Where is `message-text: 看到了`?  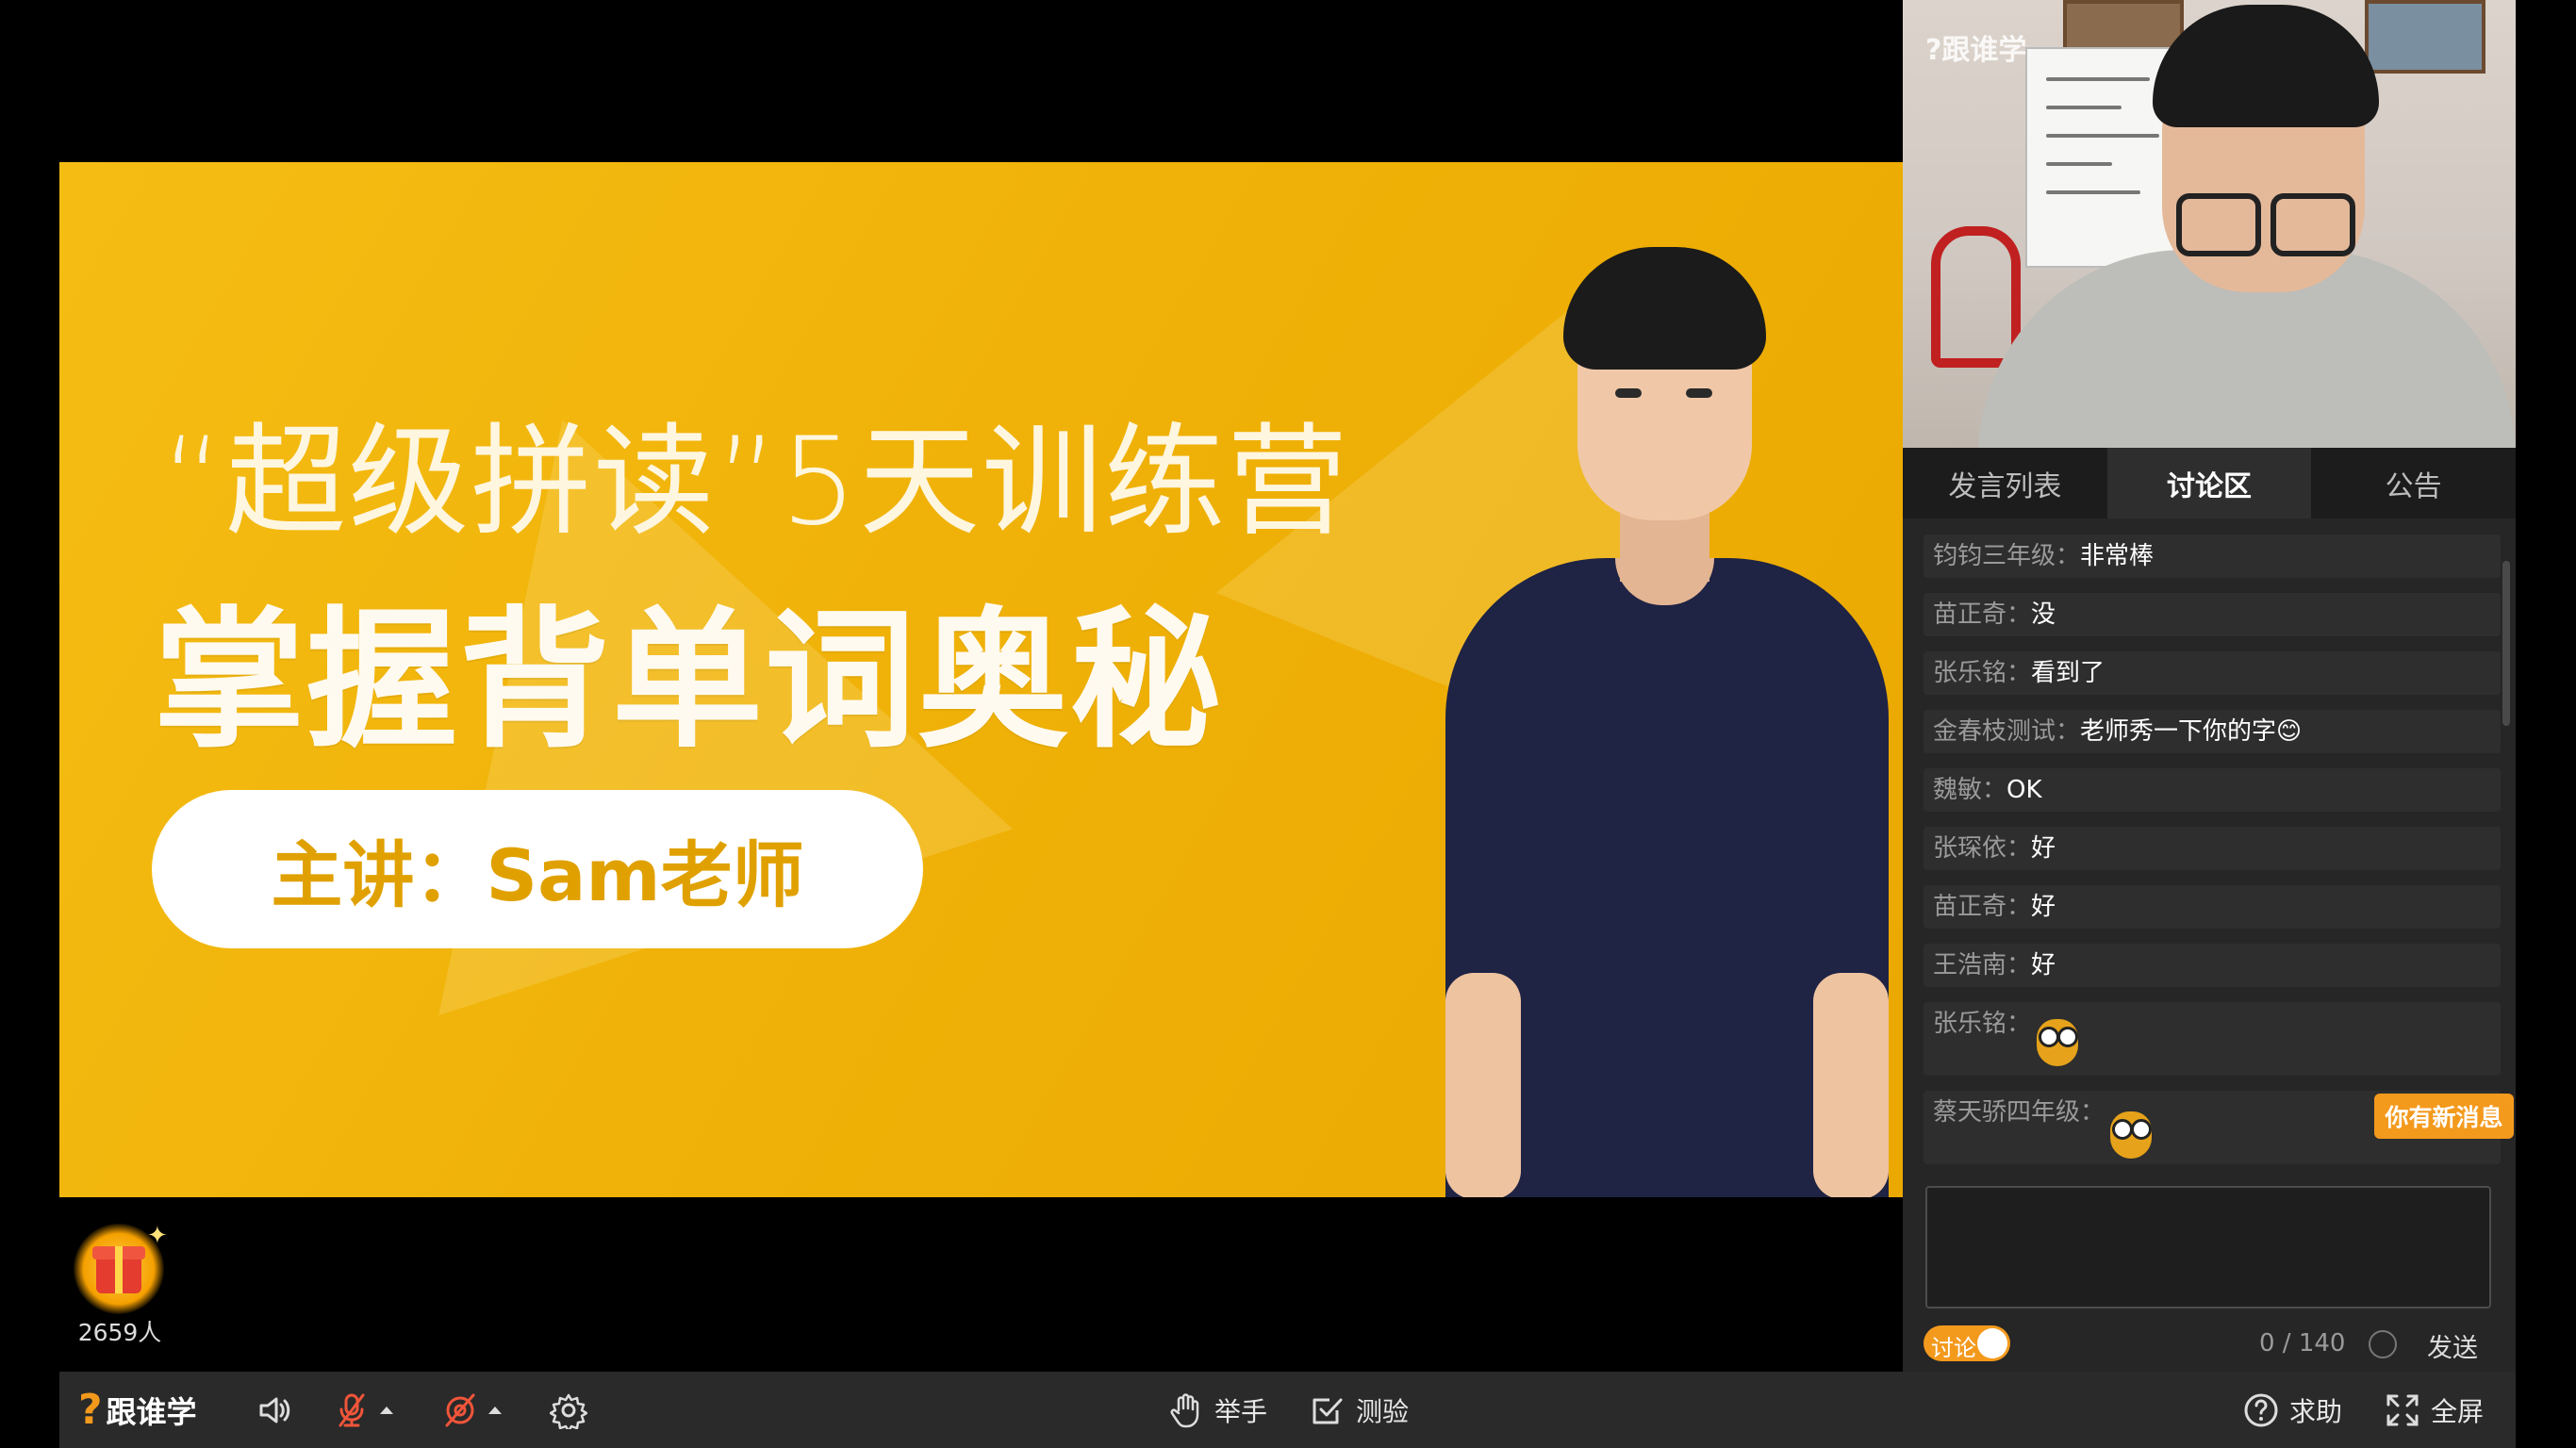
message-text: 看到了 is located at coordinates (2068, 673).